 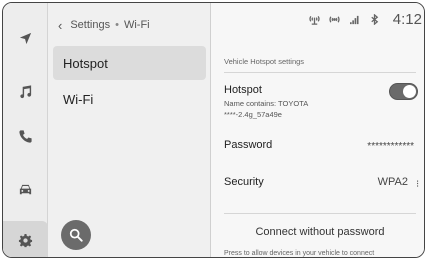 I want to click on breadcrumb-parent: Settings, so click(x=90, y=25).